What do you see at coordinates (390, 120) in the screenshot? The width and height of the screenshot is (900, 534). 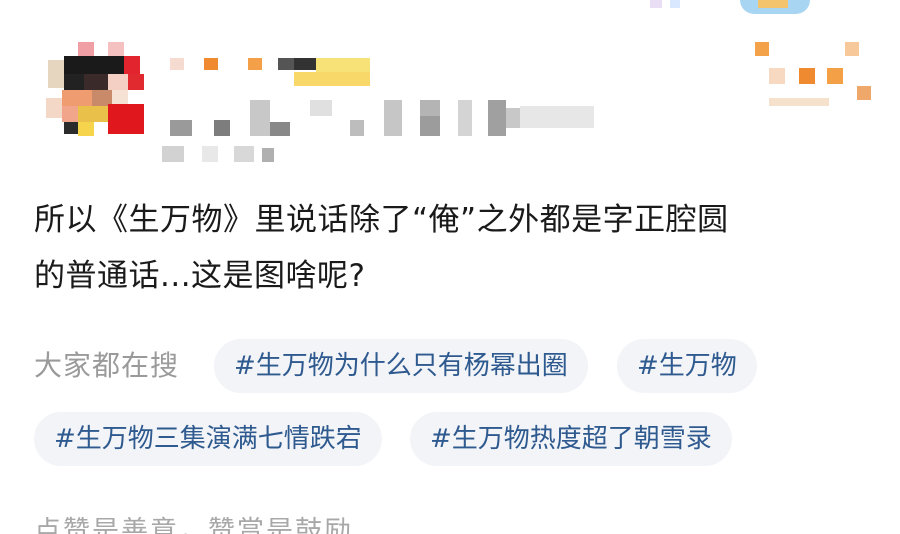 I see `post-meta-censored` at bounding box center [390, 120].